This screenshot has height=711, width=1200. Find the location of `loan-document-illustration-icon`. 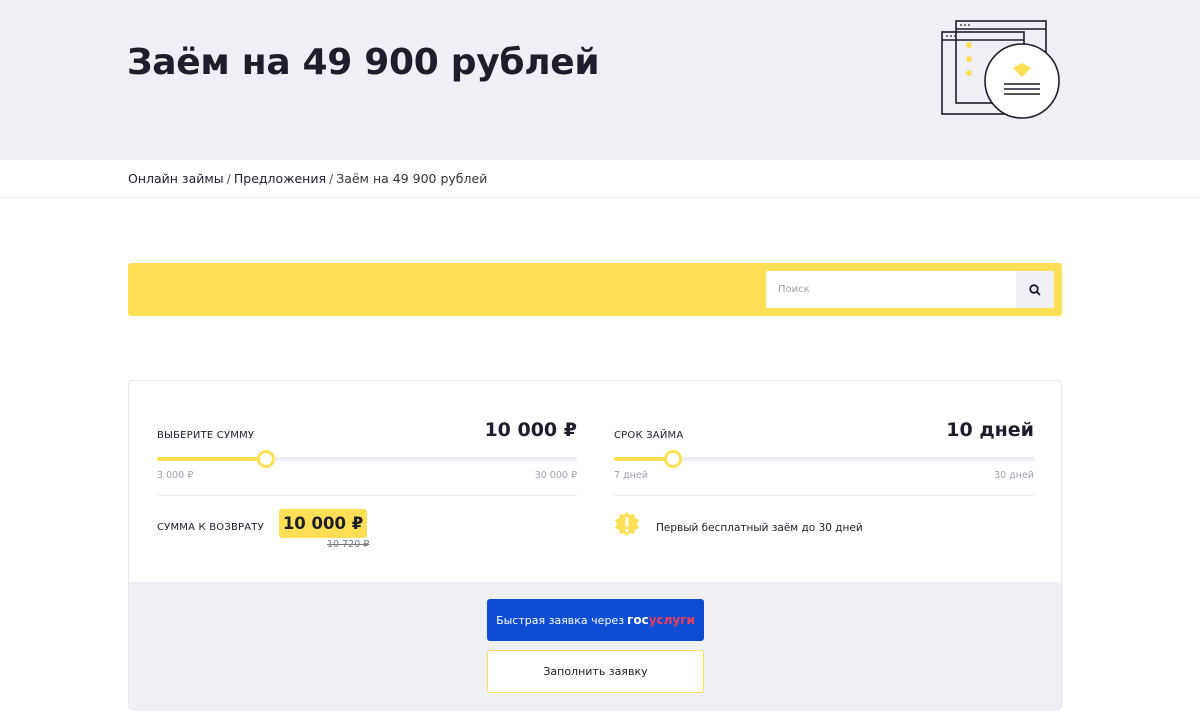

loan-document-illustration-icon is located at coordinates (1000, 69).